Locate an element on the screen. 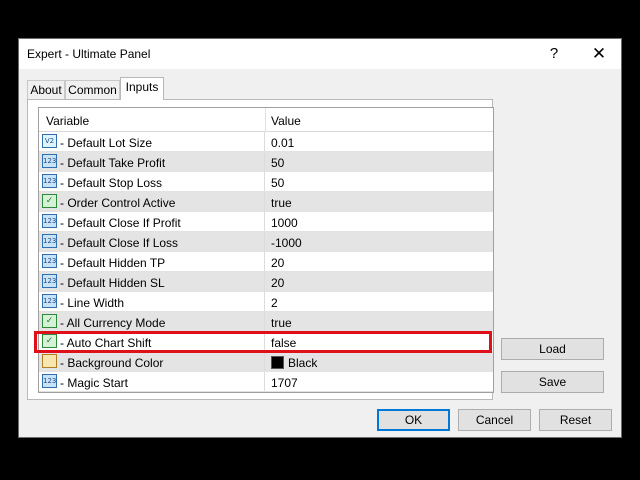  table-row: 123 - Default Hidden SL 20 is located at coordinates (266, 282).